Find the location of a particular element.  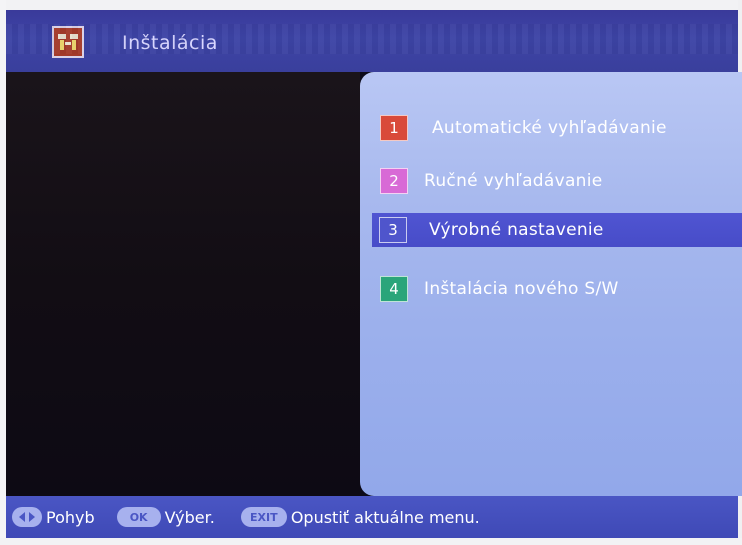

hint-exit: EXIT Opustiť aktuálne menu. is located at coordinates (360, 517).